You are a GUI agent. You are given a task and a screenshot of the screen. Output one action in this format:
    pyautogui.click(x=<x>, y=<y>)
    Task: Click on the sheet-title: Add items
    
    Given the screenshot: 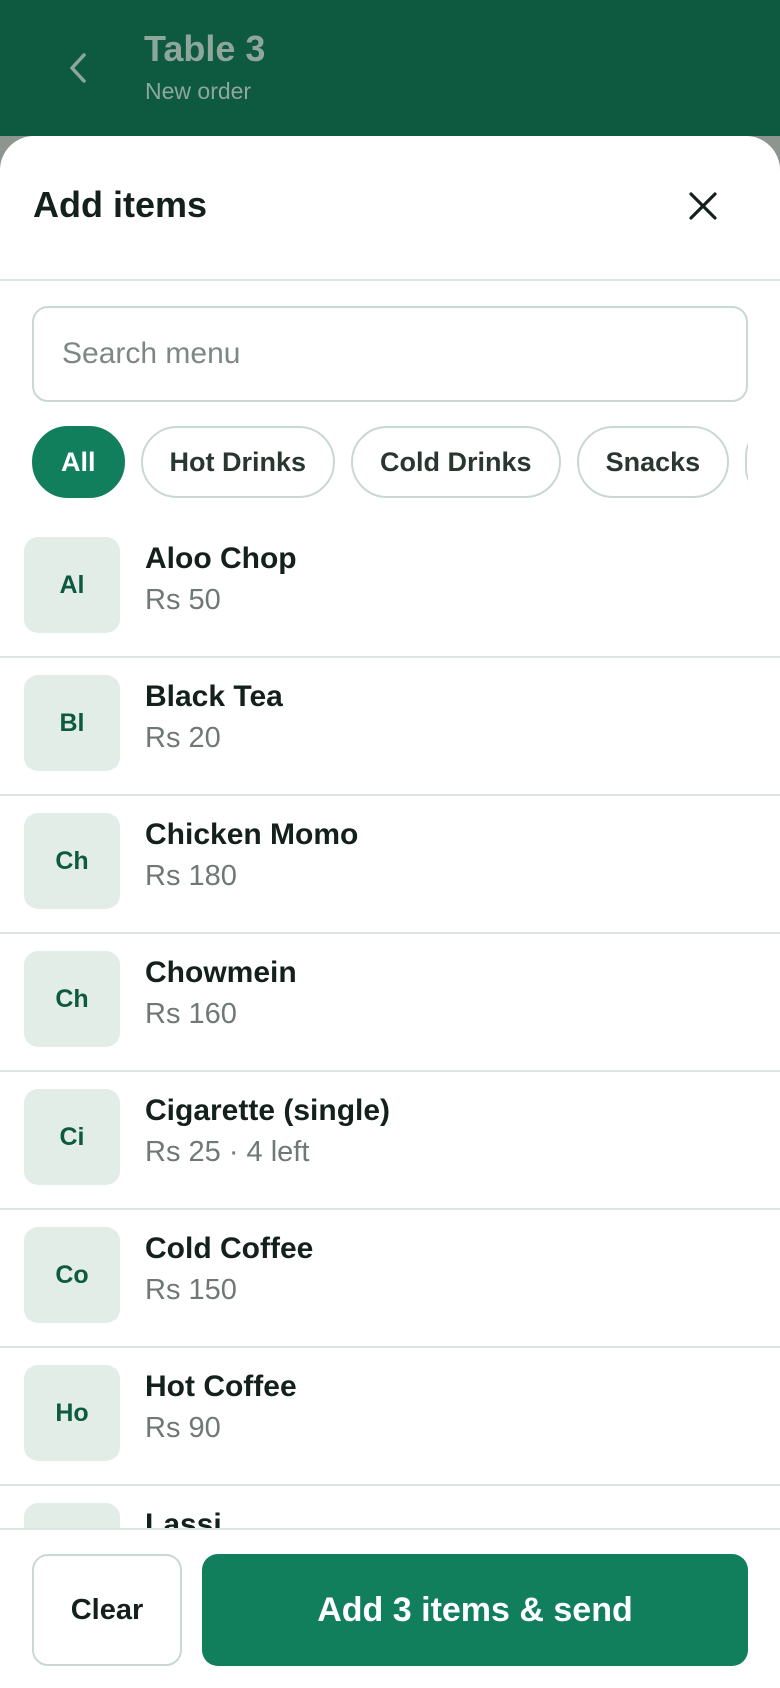 What is the action you would take?
    pyautogui.click(x=120, y=204)
    